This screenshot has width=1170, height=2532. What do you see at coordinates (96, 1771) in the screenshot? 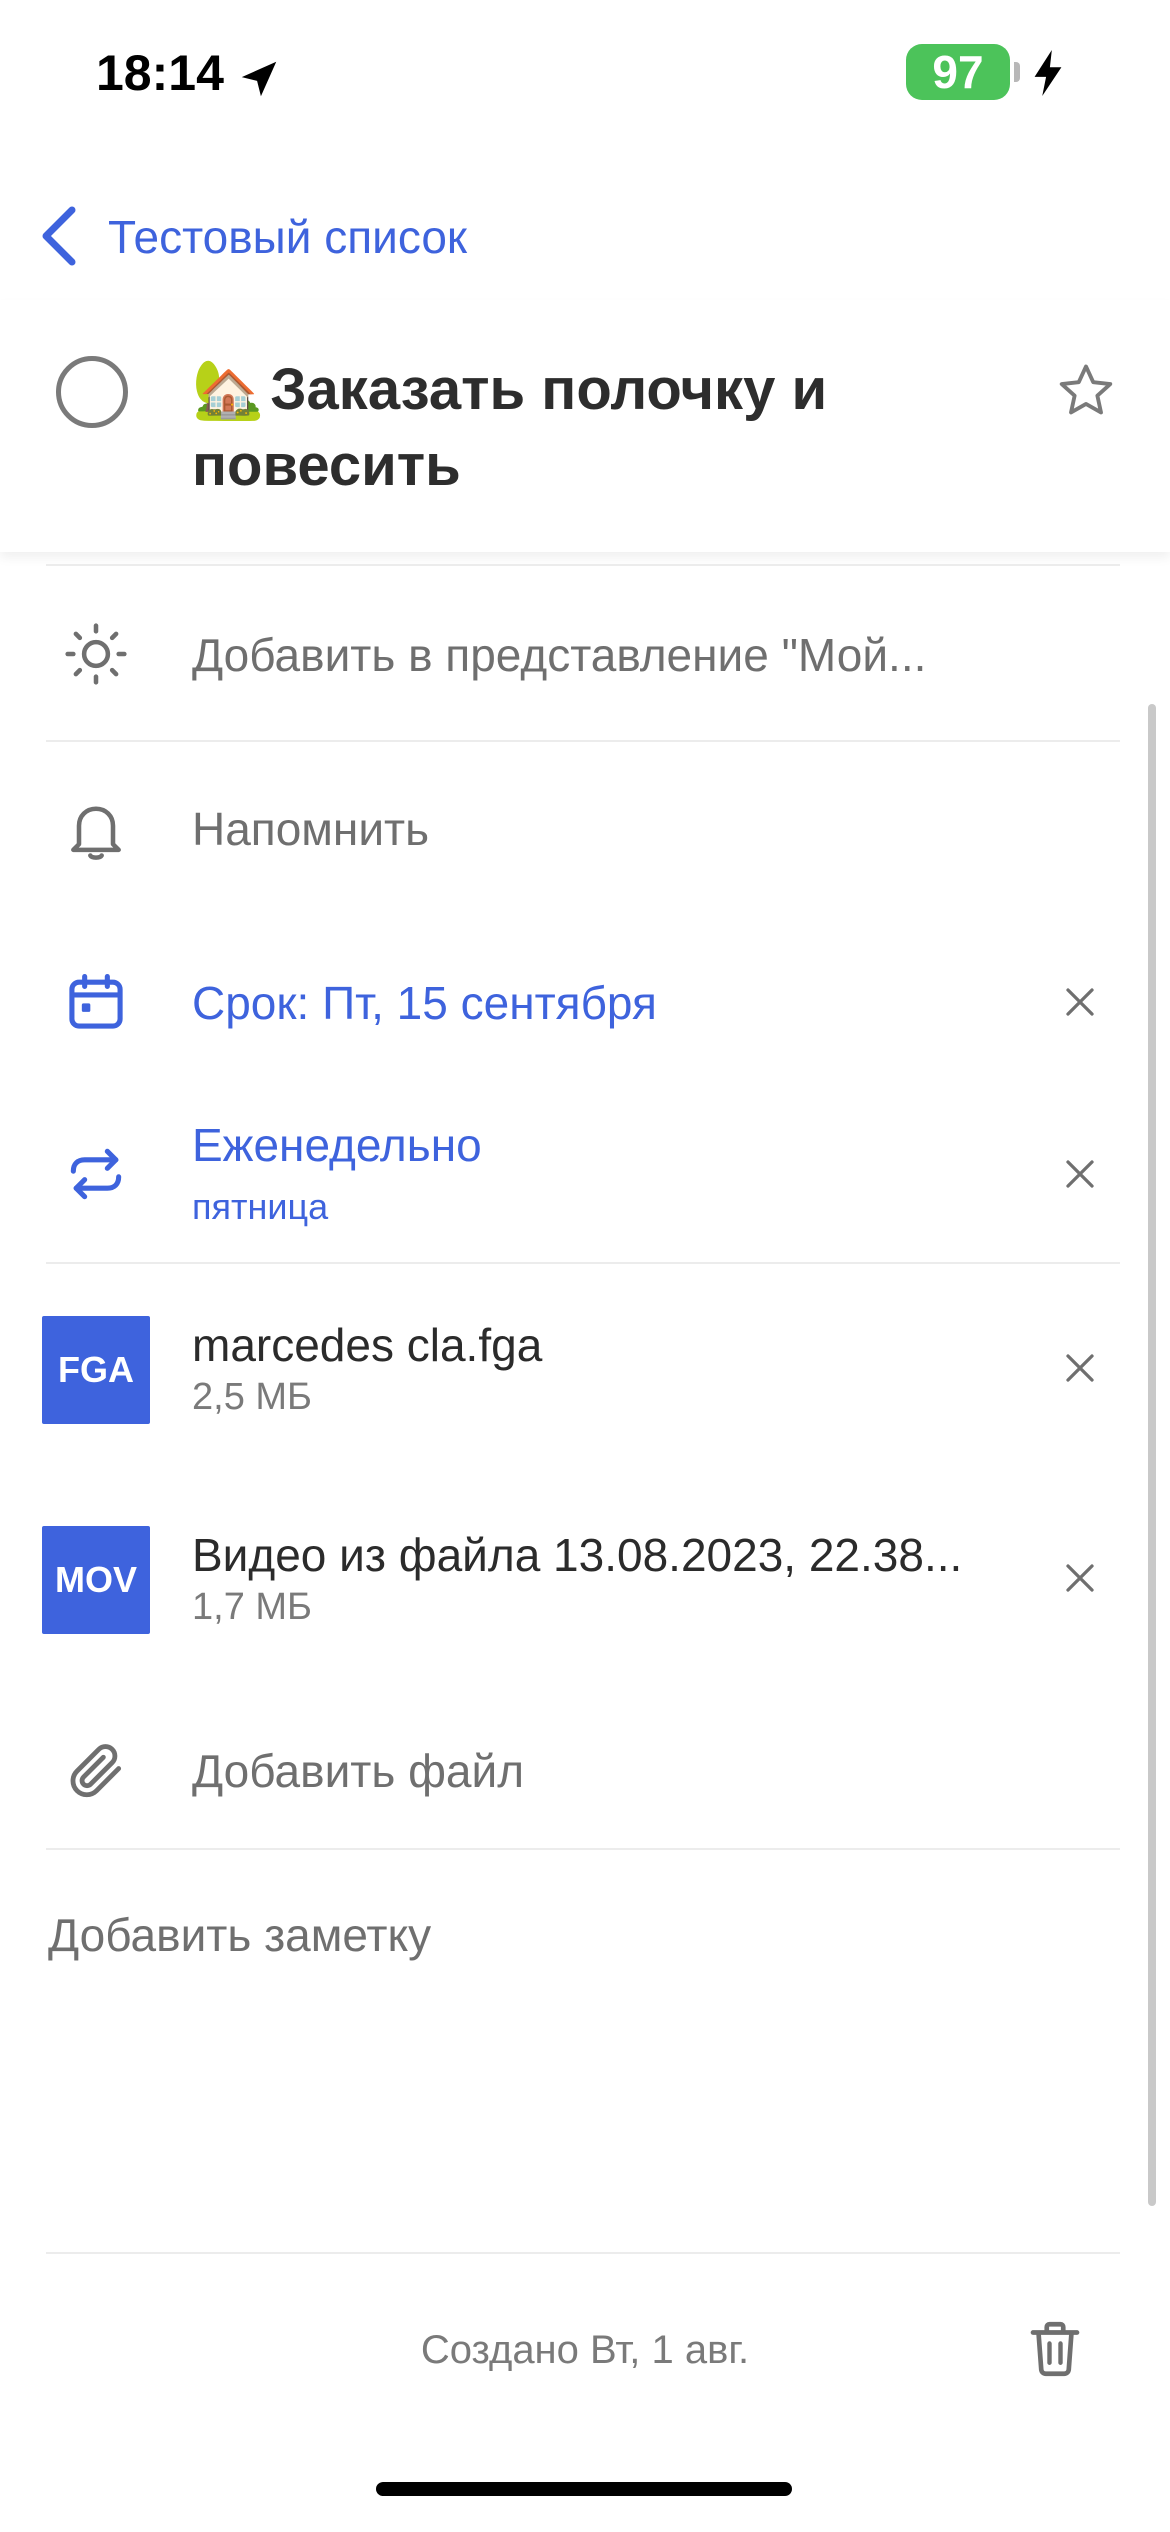
I see `paperclip-icon` at bounding box center [96, 1771].